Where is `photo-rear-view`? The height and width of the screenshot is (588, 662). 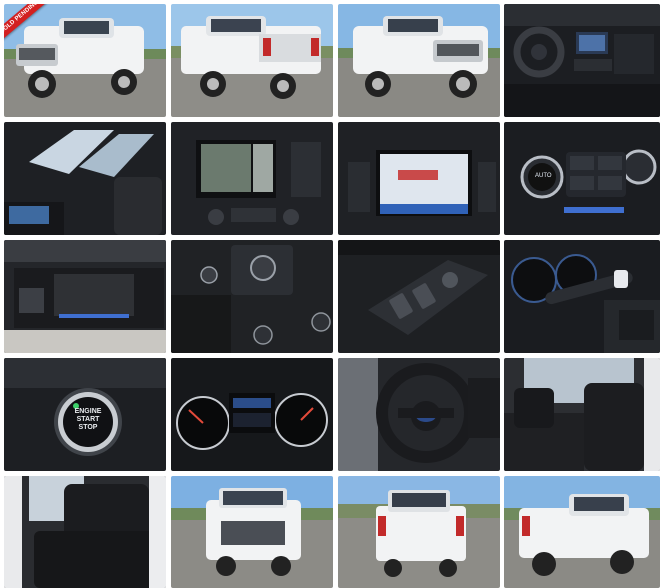 photo-rear-view is located at coordinates (419, 532).